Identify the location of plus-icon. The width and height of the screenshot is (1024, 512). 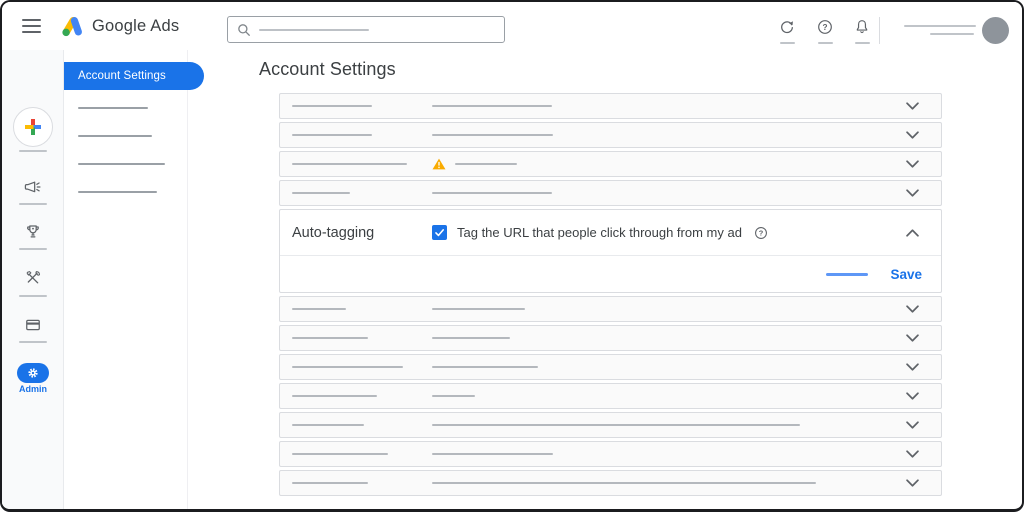
(33, 127).